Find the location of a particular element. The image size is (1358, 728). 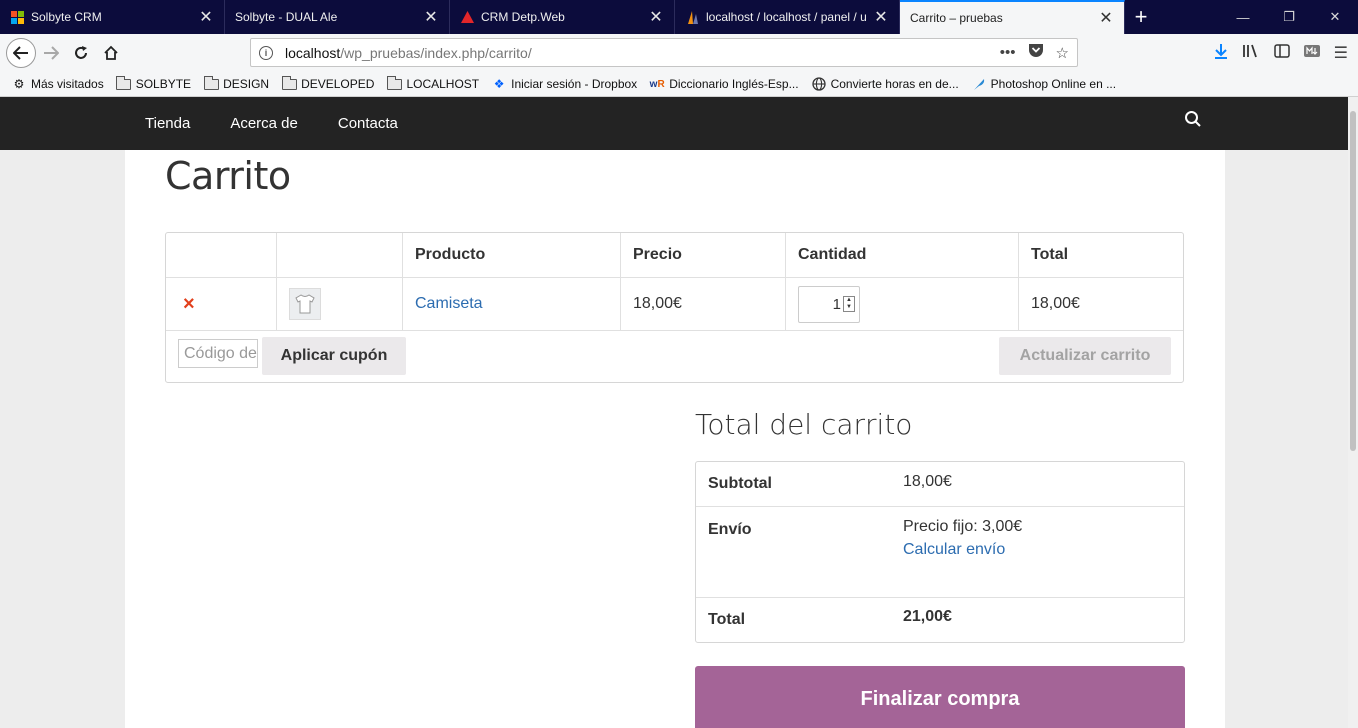

close-window-icon: ✕ is located at coordinates (1335, 17).